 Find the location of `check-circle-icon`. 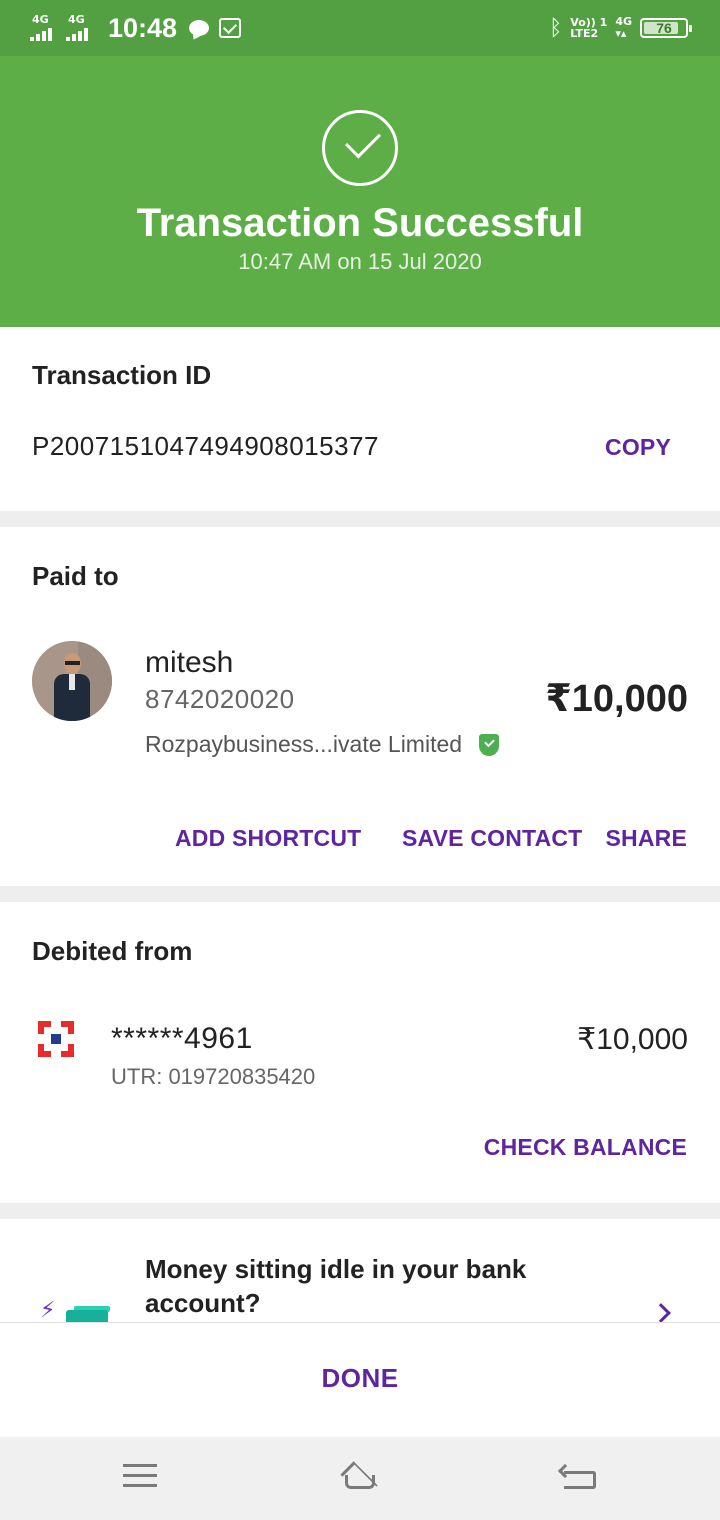

check-circle-icon is located at coordinates (360, 148).